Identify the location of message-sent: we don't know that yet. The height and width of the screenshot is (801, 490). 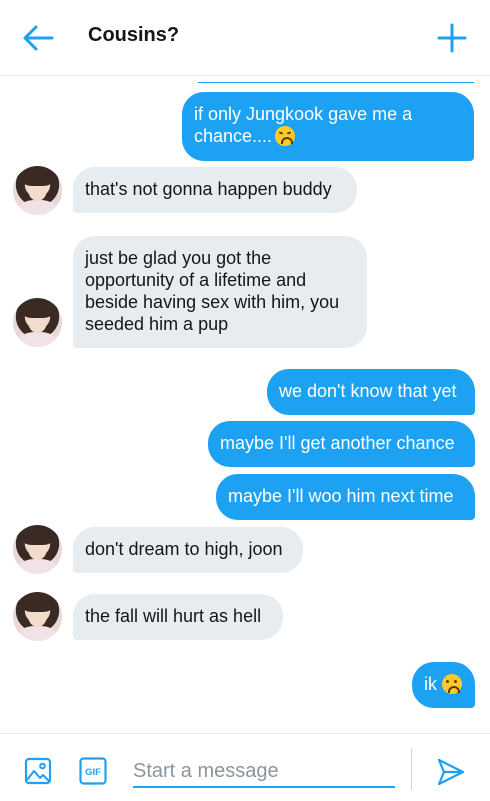
(371, 392).